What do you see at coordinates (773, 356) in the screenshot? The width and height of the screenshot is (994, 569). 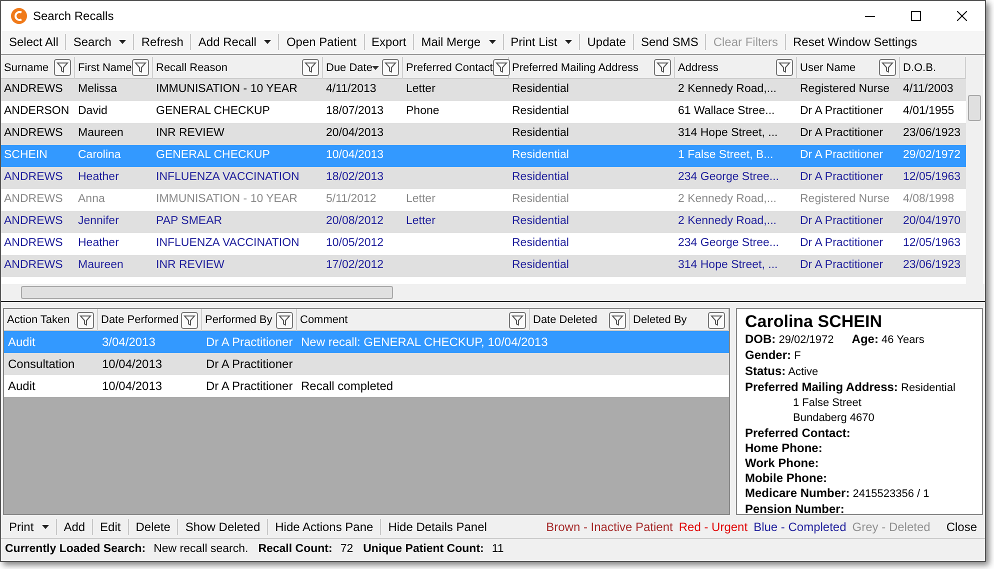 I see `detail-field: Gender: F` at bounding box center [773, 356].